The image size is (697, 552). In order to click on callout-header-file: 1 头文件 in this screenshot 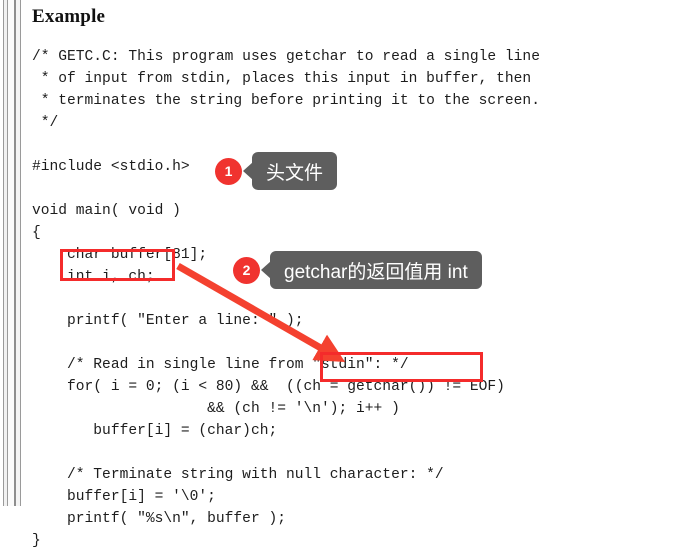, I will do `click(276, 171)`.